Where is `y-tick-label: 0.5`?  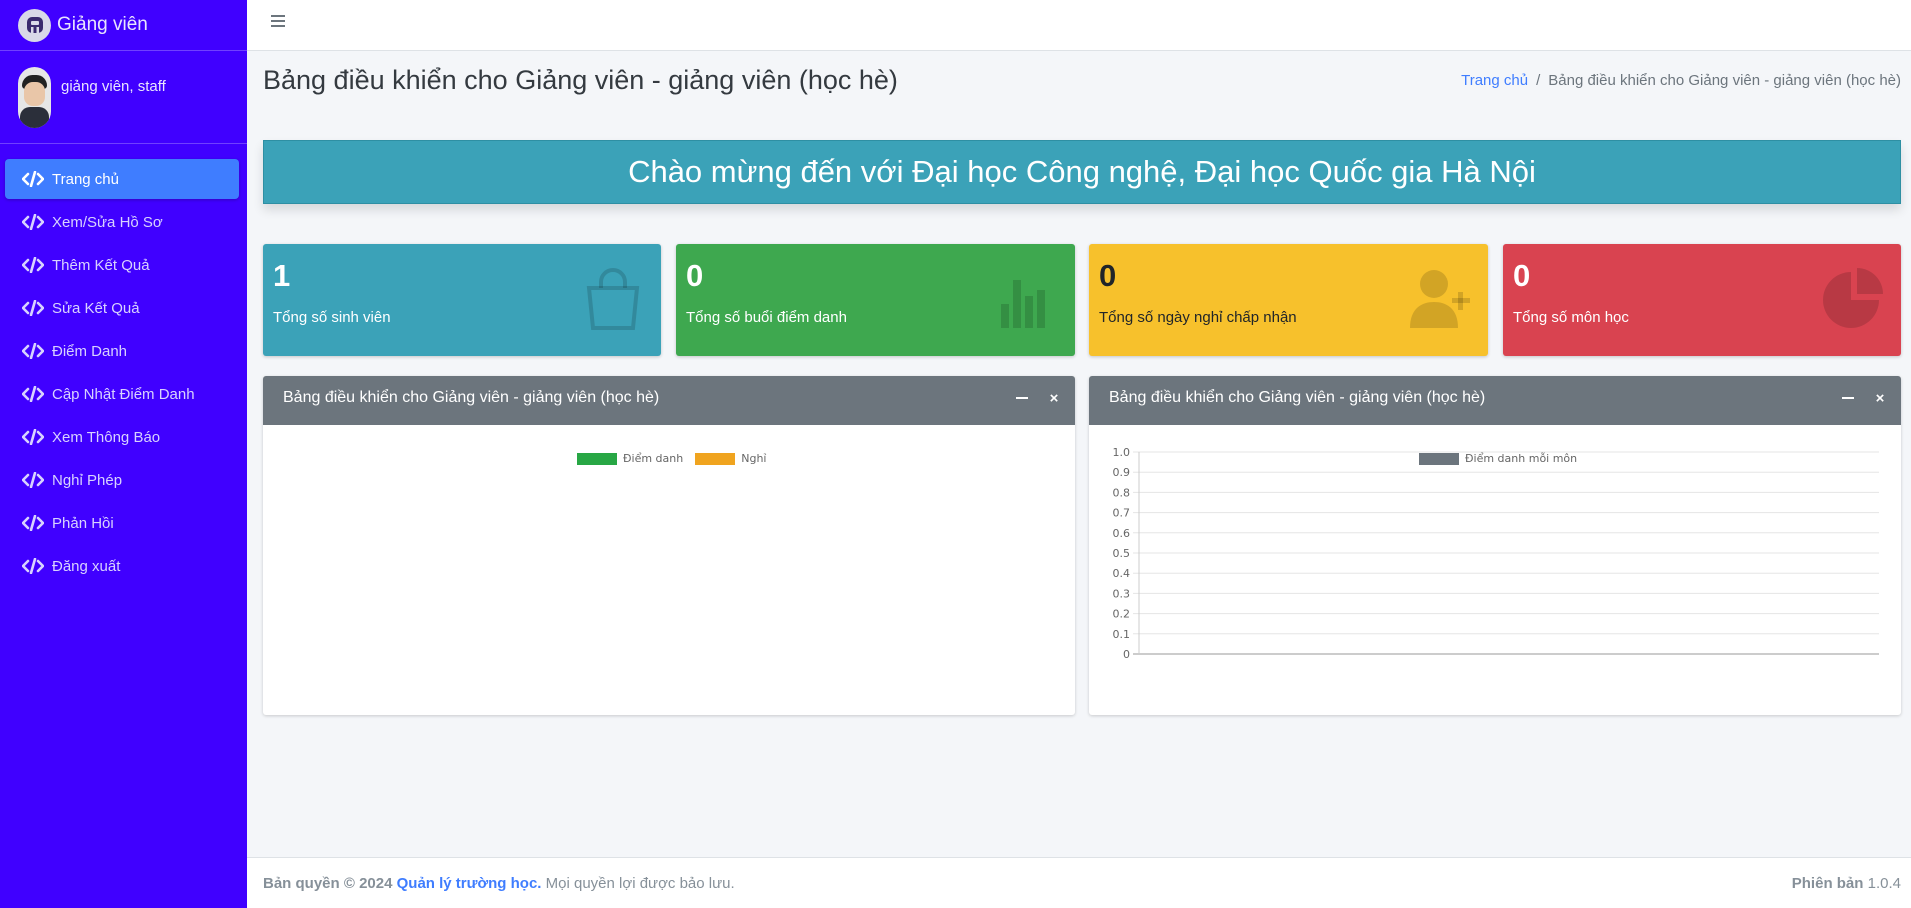
y-tick-label: 0.5 is located at coordinates (1122, 553).